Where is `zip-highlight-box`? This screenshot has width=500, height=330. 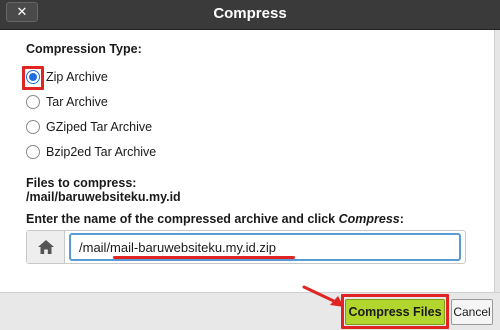
zip-highlight-box is located at coordinates (33, 78).